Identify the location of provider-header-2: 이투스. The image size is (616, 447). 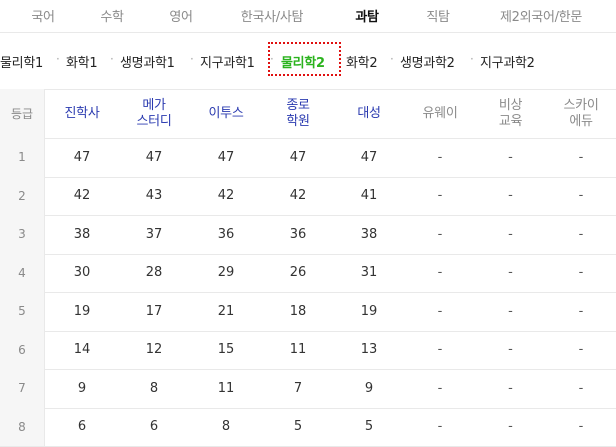
(226, 113).